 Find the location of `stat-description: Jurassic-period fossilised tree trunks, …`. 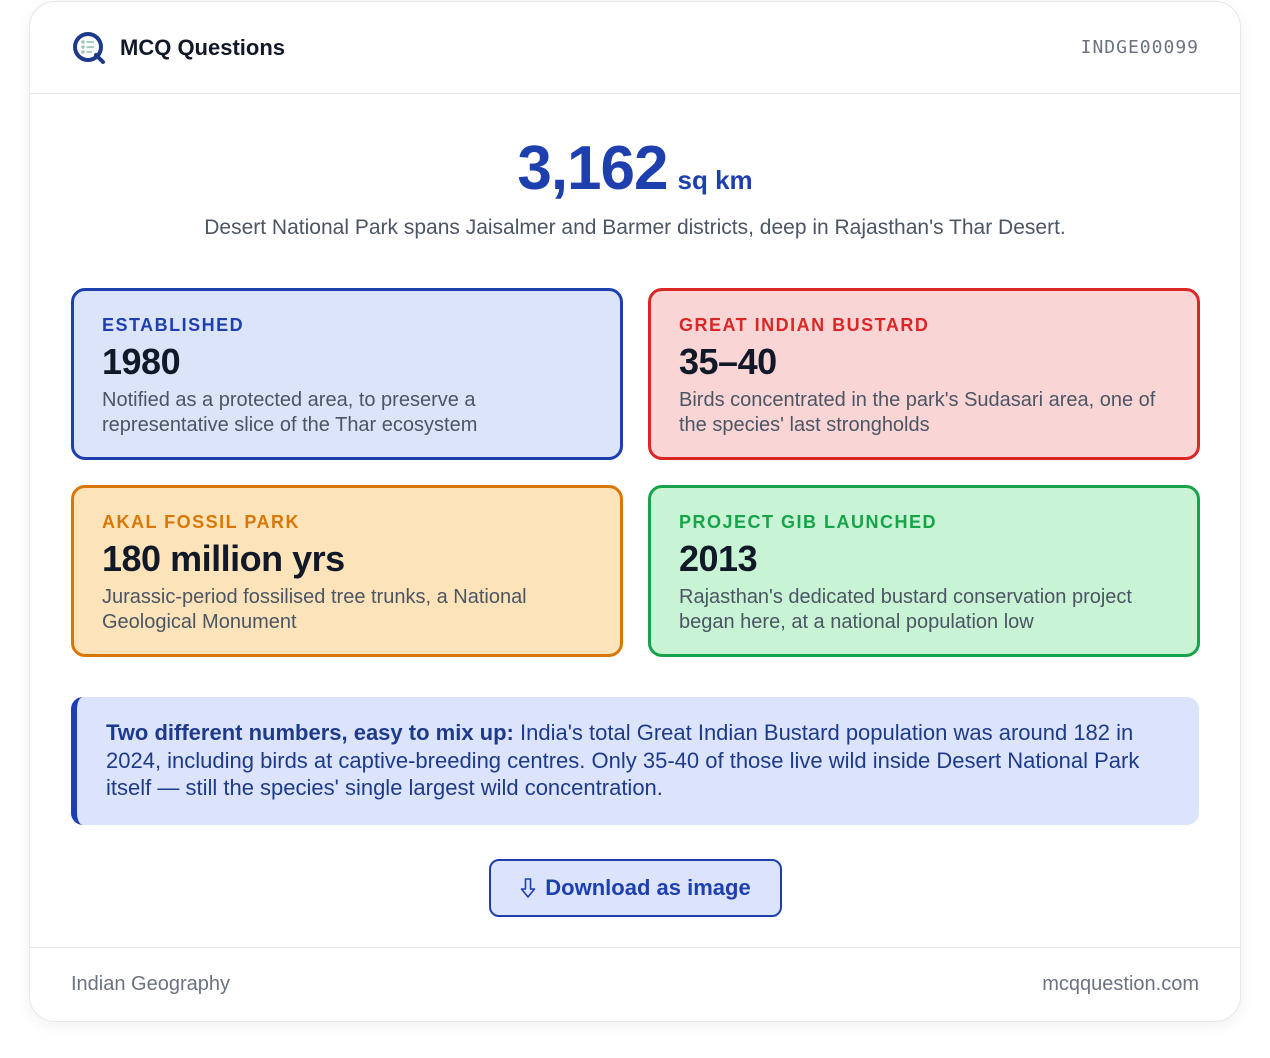

stat-description: Jurassic-period fossilised tree trunks, … is located at coordinates (314, 609).